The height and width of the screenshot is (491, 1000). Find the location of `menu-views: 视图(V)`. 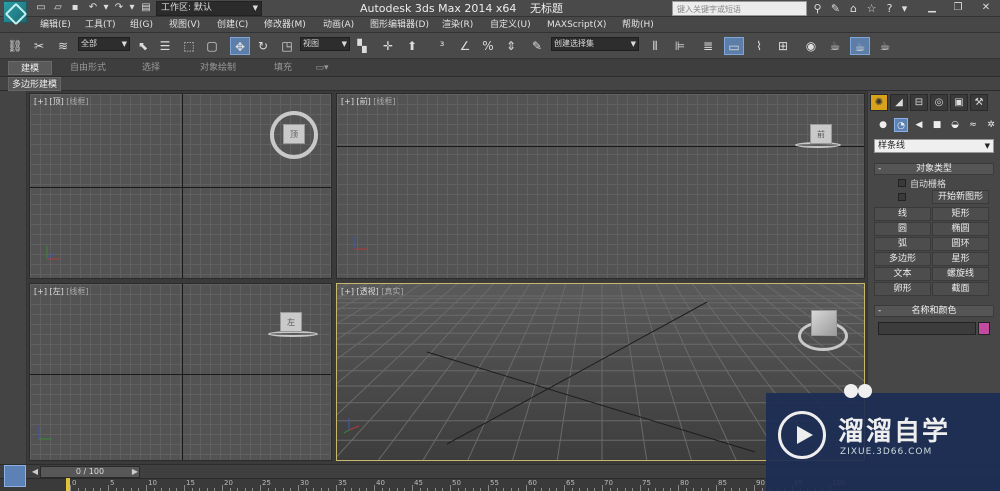

menu-views: 视图(V) is located at coordinates (184, 25).